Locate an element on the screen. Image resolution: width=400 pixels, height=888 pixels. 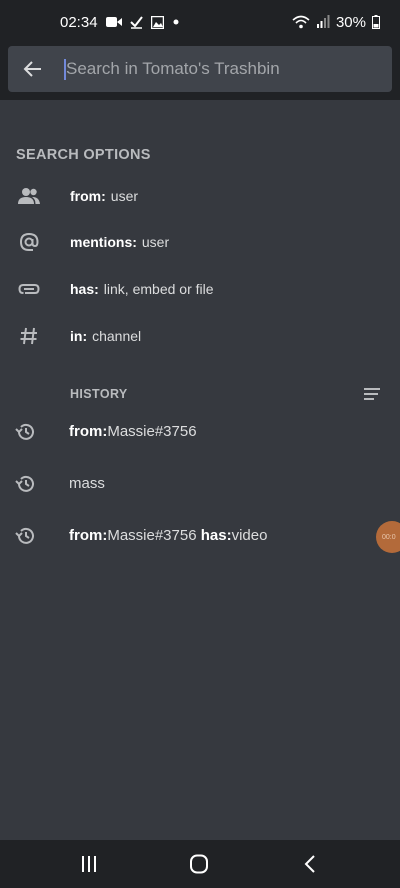
screen-recorder-time: 00:0 is located at coordinates (389, 537).